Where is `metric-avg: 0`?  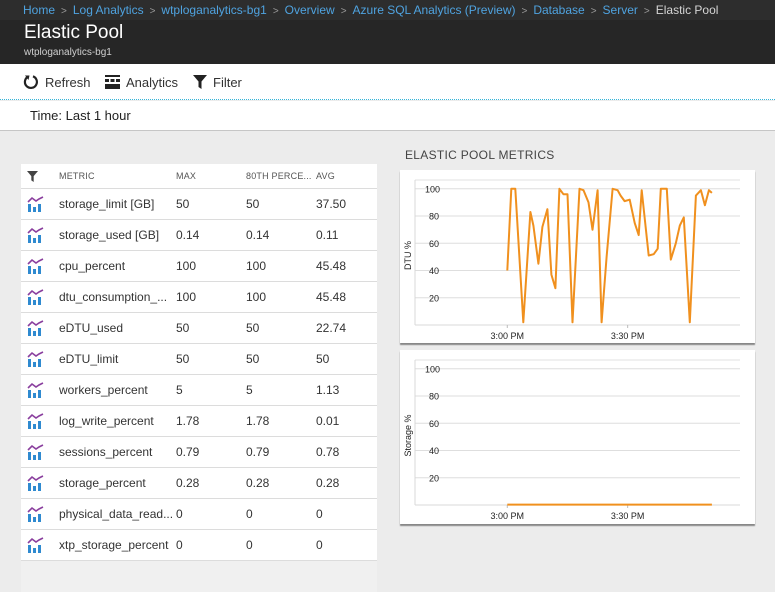
metric-avg: 0 is located at coordinates (319, 545).